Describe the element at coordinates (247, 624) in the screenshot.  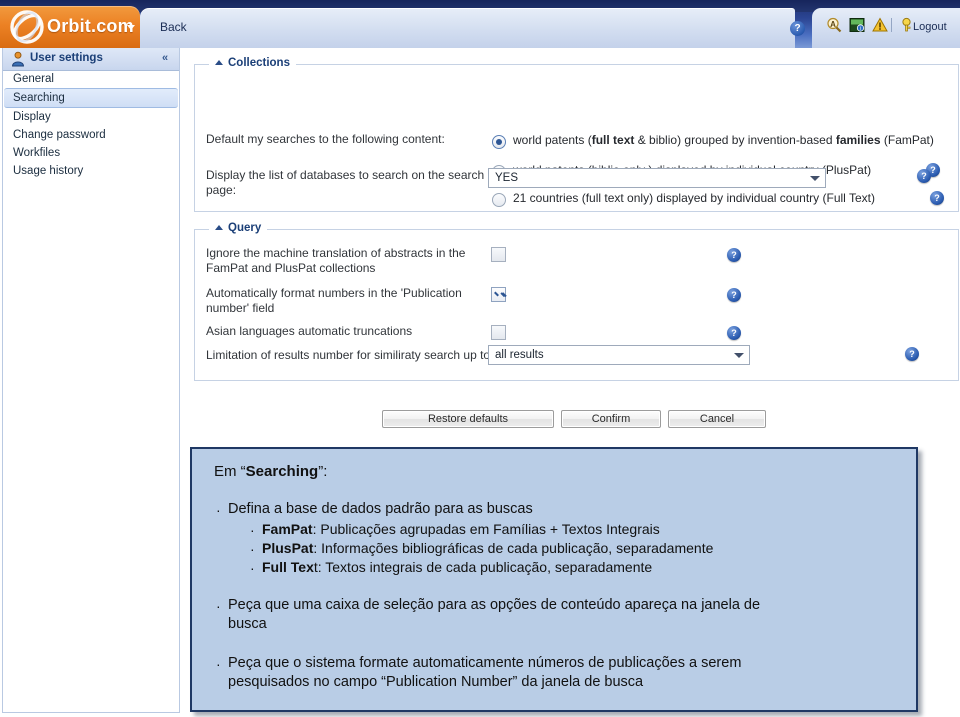
I see `callout-item-2-line2: busca` at that location.